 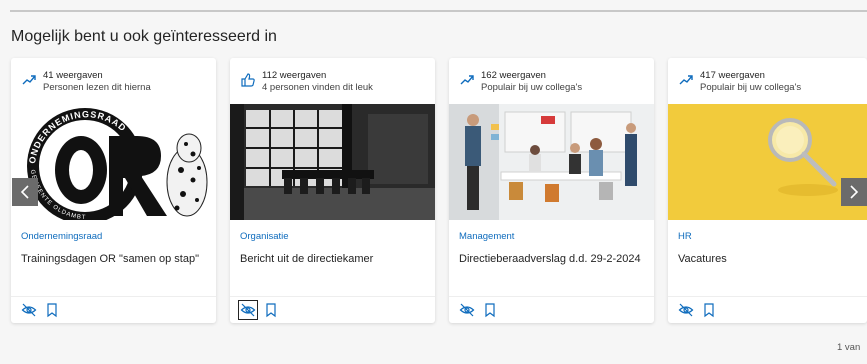 I want to click on like-icon, so click(x=248, y=80).